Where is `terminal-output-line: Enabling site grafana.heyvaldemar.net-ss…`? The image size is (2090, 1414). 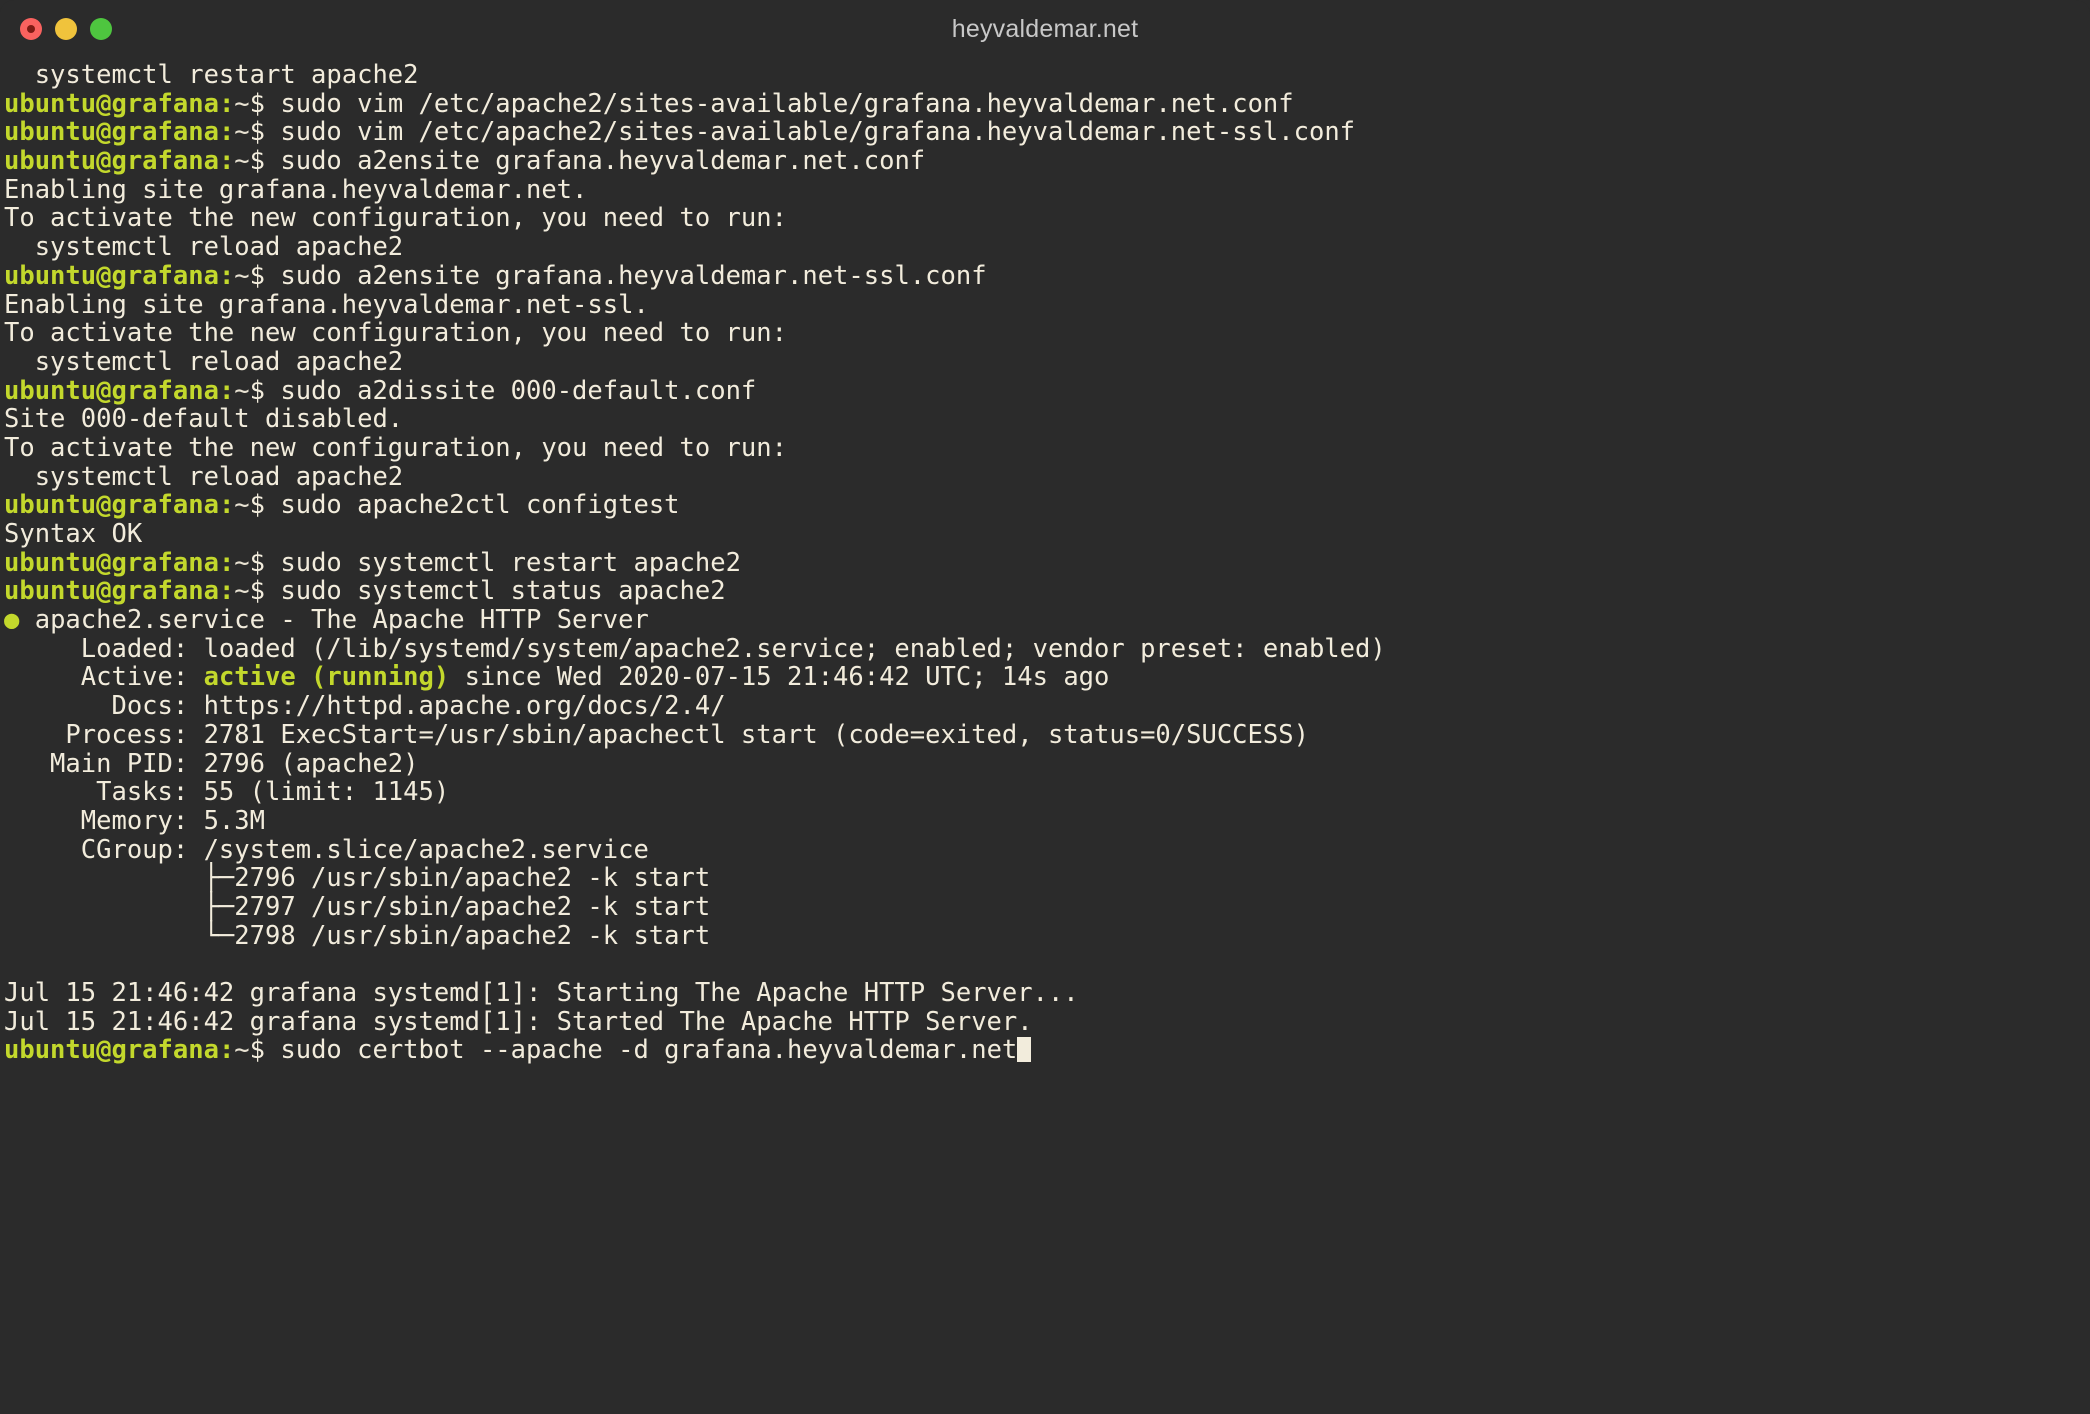
terminal-output-line: Enabling site grafana.heyvaldemar.net-ss… is located at coordinates (1047, 304).